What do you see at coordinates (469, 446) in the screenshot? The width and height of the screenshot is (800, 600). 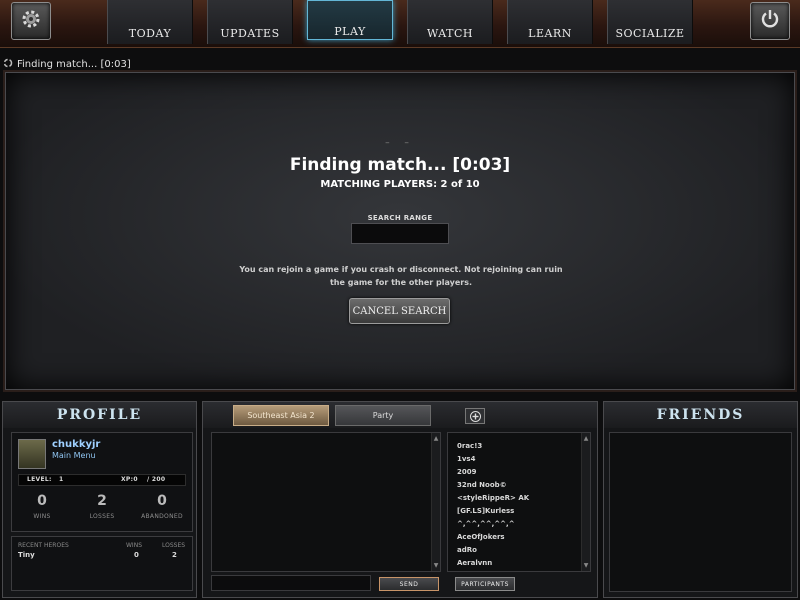 I see `list-item: 0rac!3` at bounding box center [469, 446].